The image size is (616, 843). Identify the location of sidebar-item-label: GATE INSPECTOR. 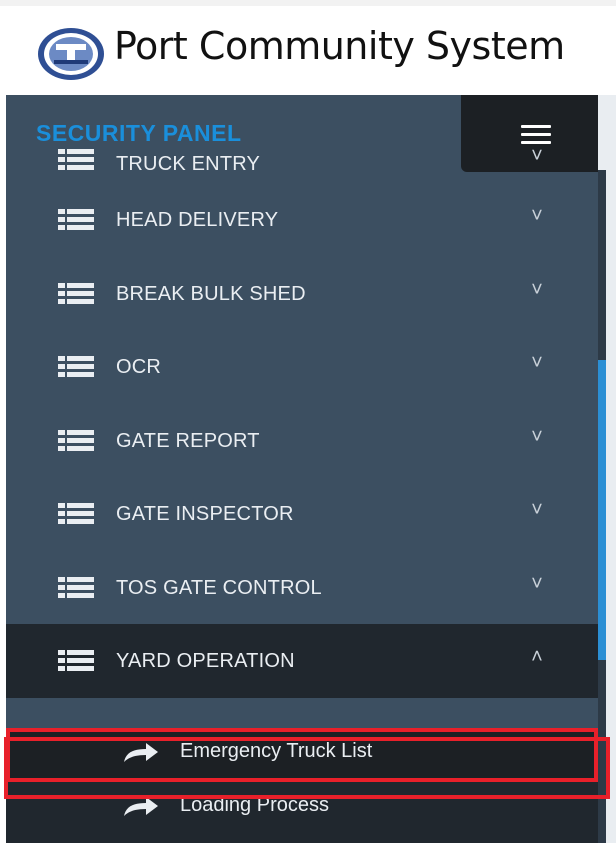
(205, 514).